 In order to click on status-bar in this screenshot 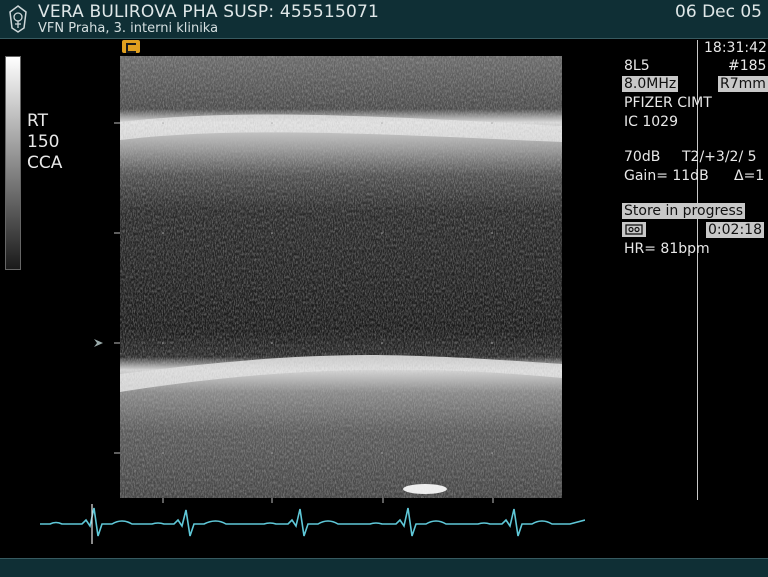, I will do `click(384, 567)`.